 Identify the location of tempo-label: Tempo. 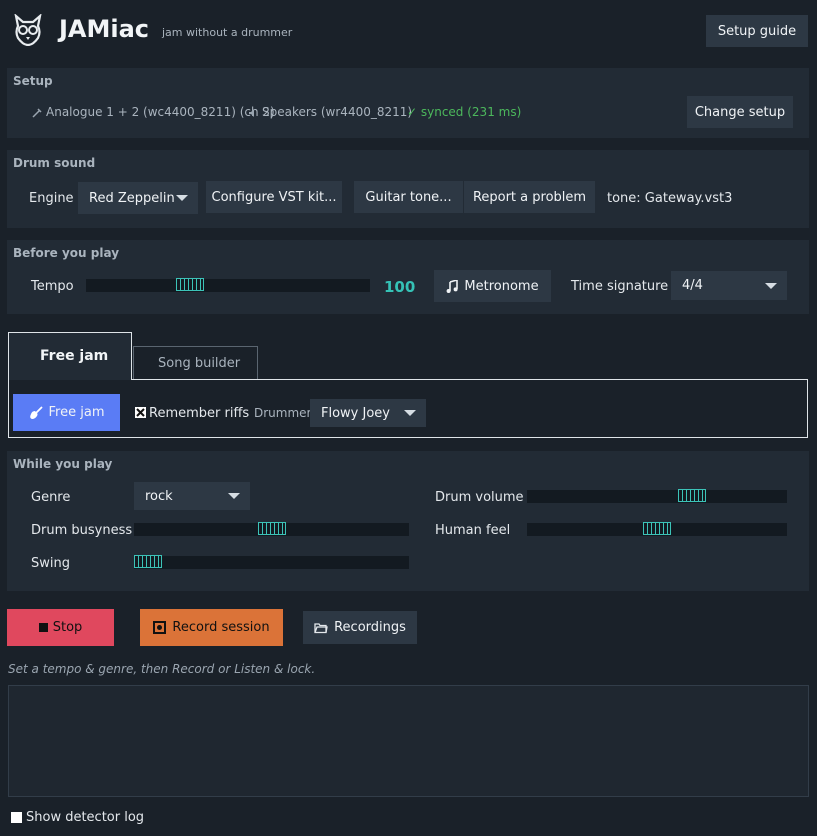
(52, 286).